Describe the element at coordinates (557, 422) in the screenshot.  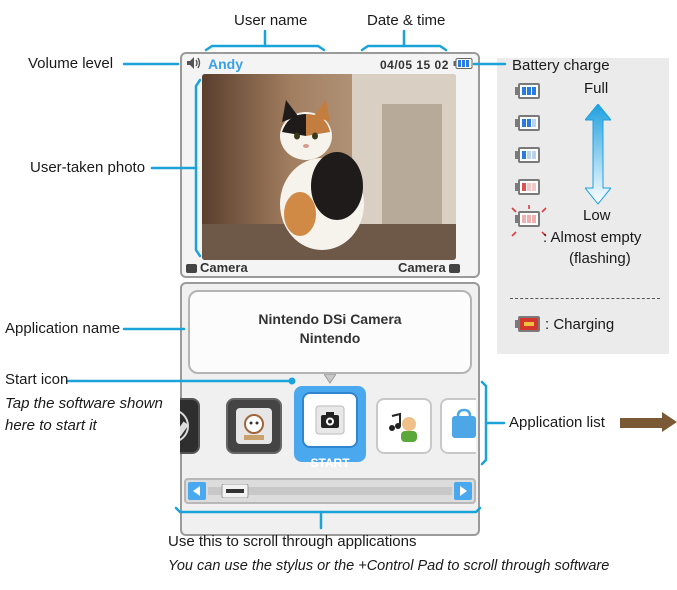
I see `label-application-list: Application list` at that location.